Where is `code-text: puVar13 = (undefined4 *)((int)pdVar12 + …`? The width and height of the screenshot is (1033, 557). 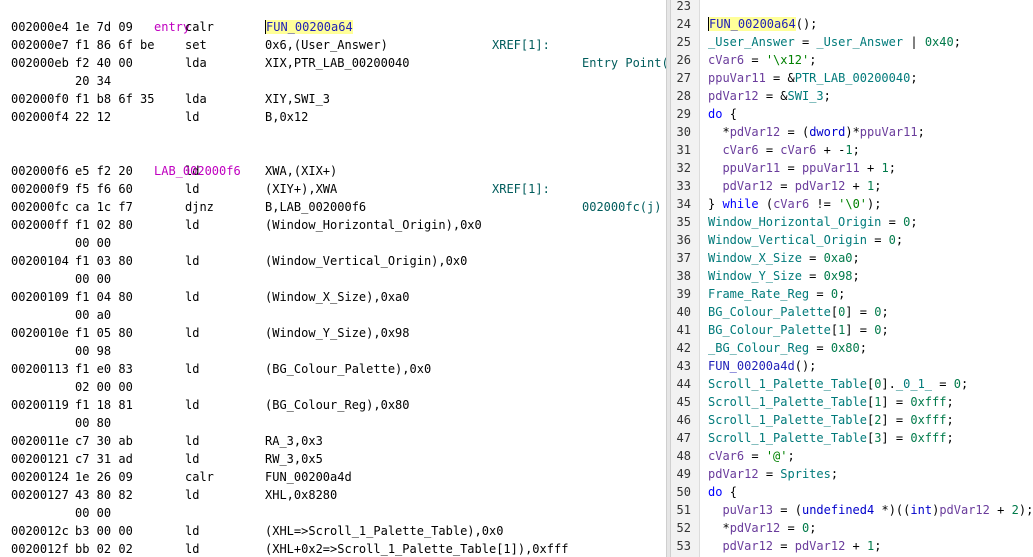 code-text: puVar13 = (undefined4 *)((int)pdVar12 + … is located at coordinates (870, 510).